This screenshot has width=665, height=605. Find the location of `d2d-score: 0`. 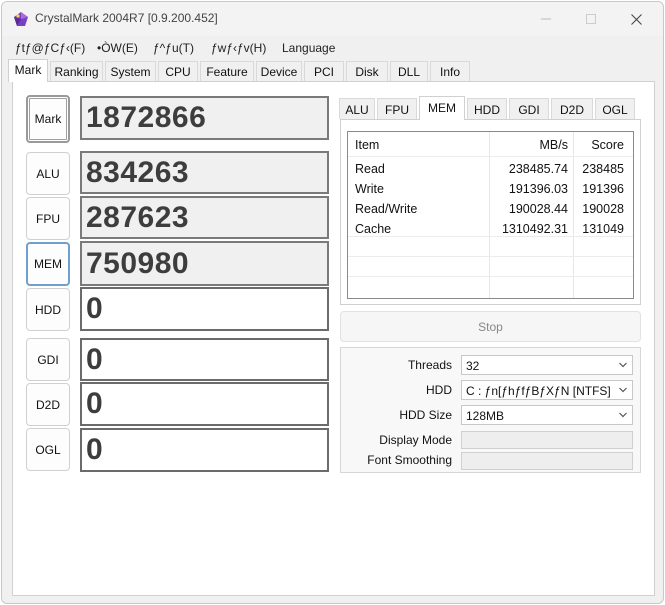

d2d-score: 0 is located at coordinates (204, 404).